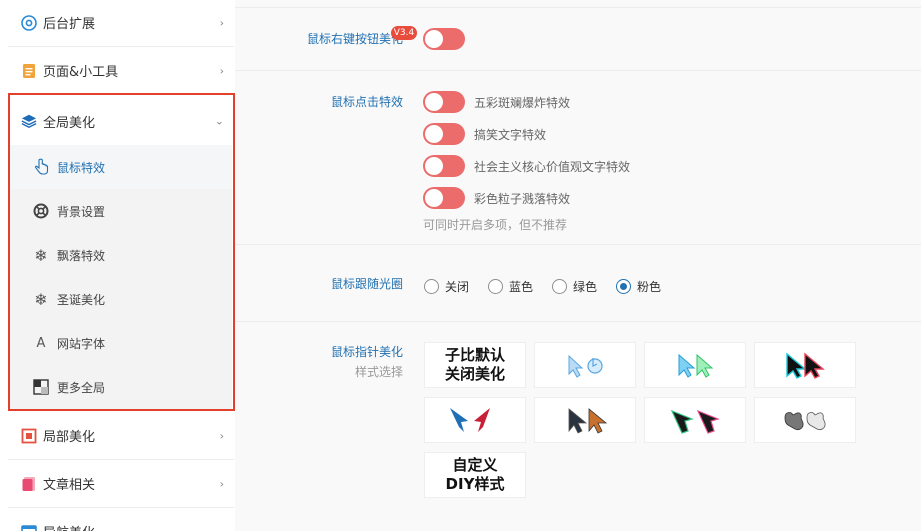  What do you see at coordinates (41, 211) in the screenshot?
I see `lifebuoy-icon` at bounding box center [41, 211].